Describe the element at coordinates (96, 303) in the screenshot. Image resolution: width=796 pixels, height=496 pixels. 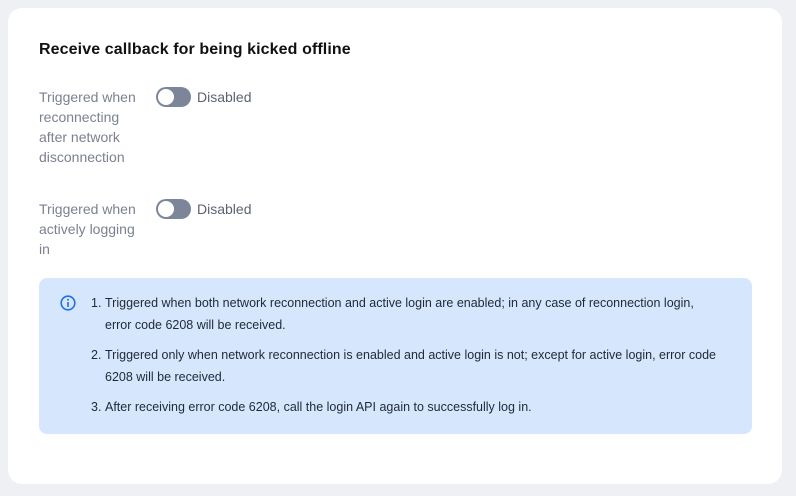
I see `info-item-number: 1.` at that location.